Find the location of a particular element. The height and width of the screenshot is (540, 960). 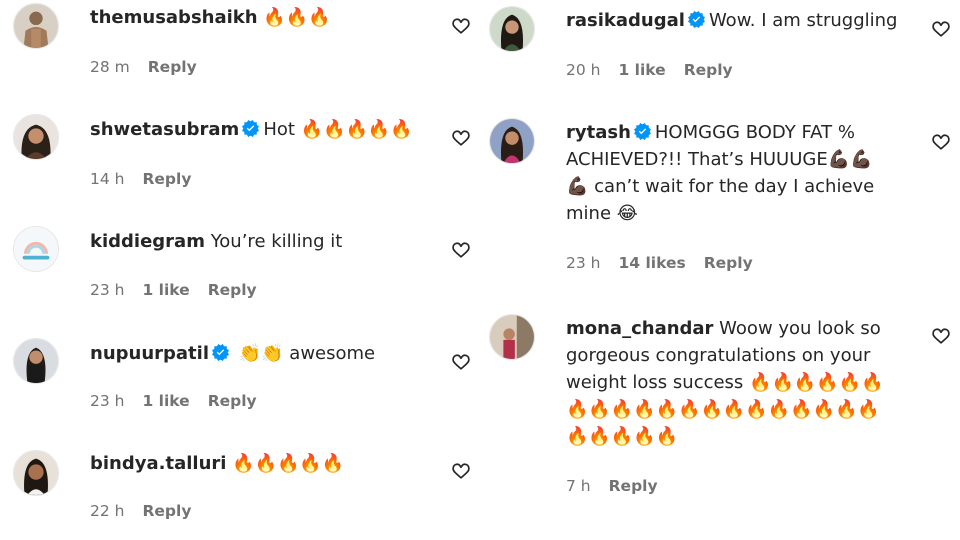

comment-body: shwetasubram Hot 🔥🔥🔥🔥🔥 is located at coordinates (265, 129).